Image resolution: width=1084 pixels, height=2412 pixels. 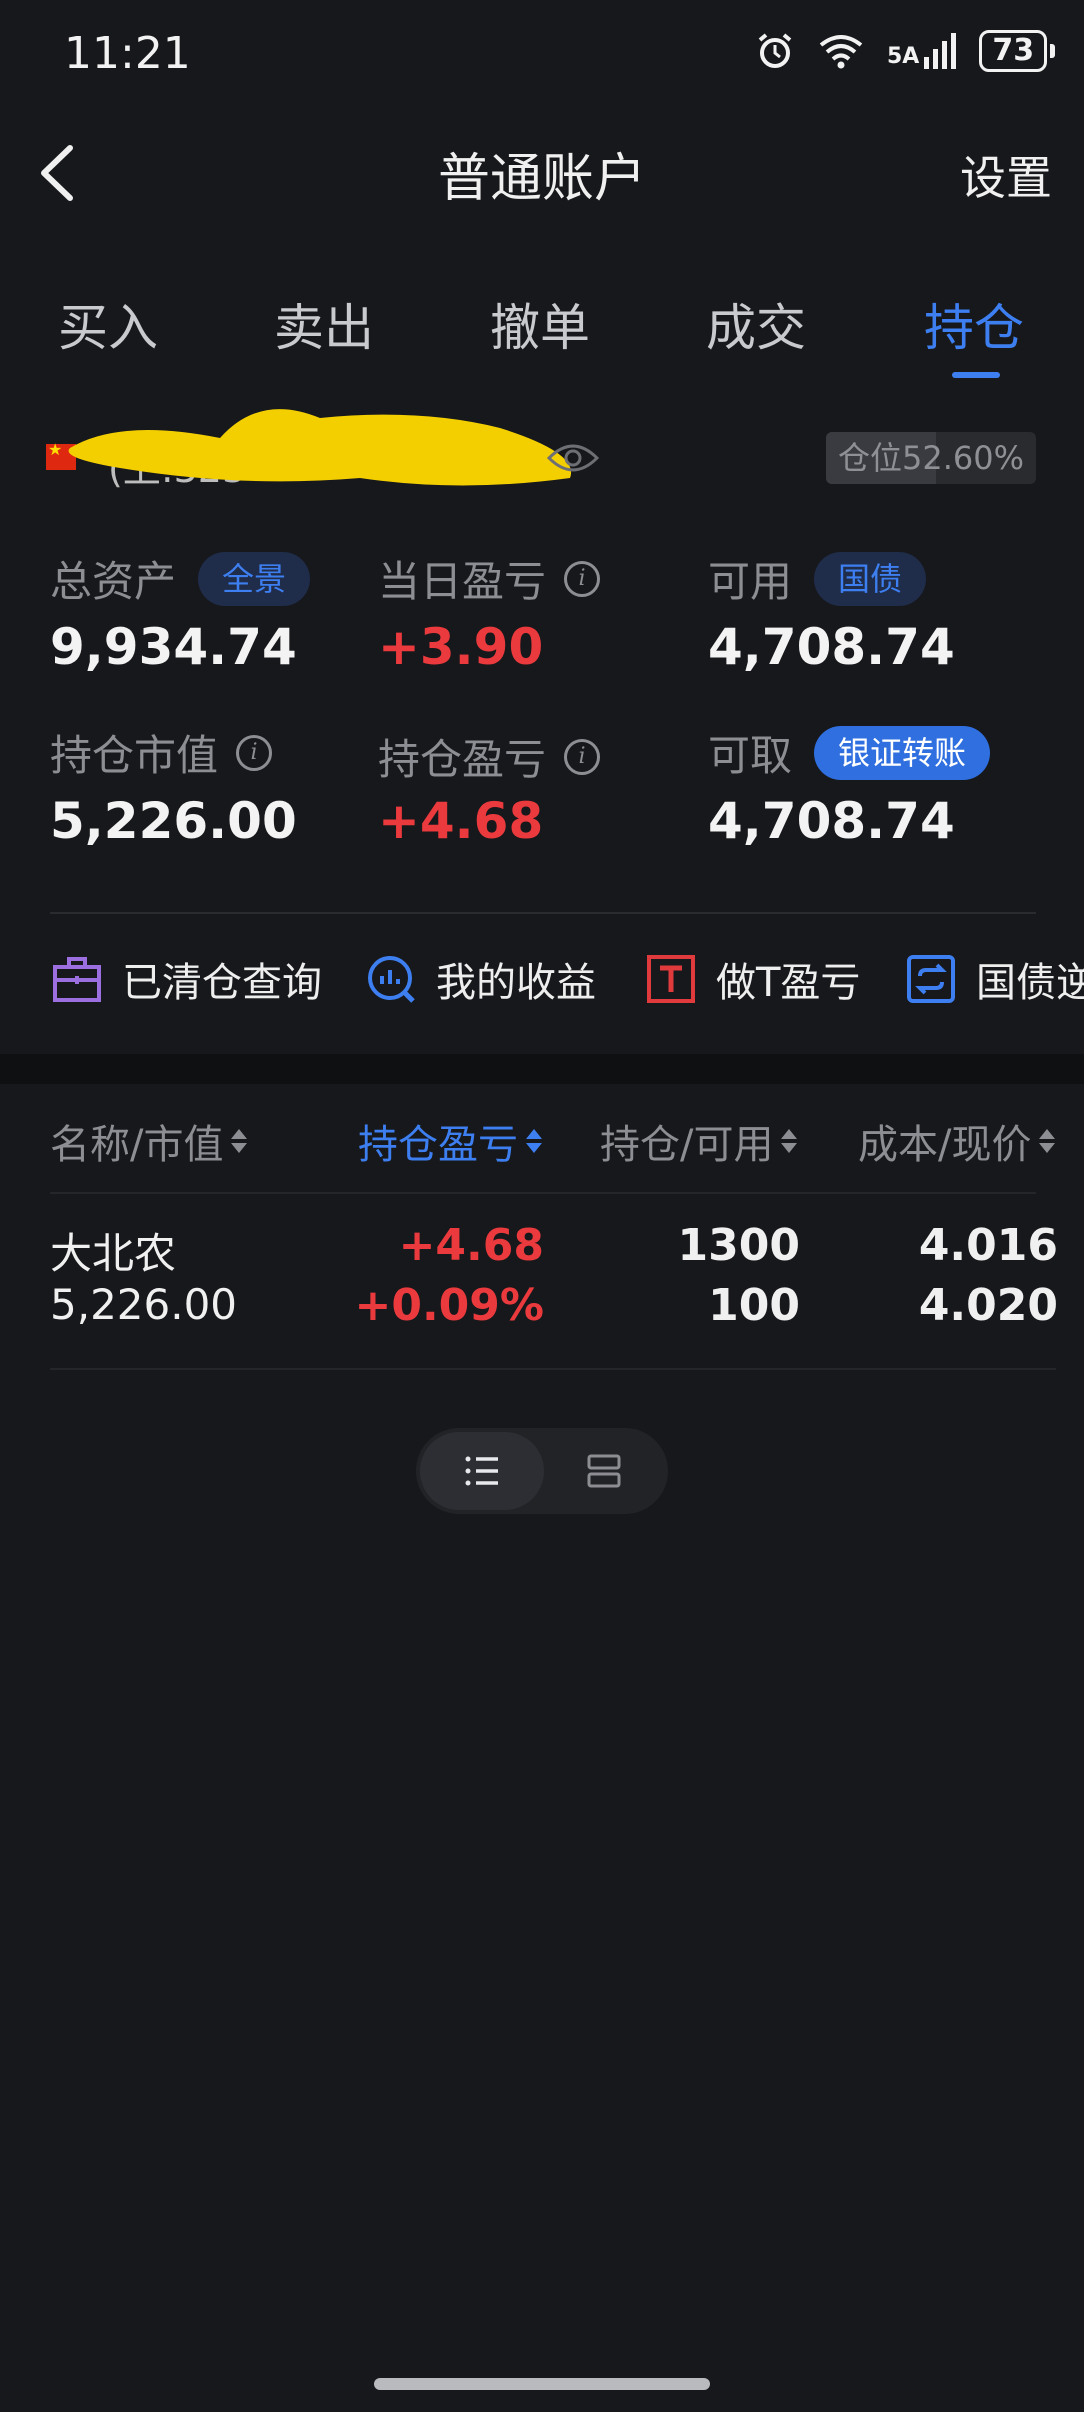 I want to click on quick-action-treasury-repo: 国债逆, so click(x=995, y=979).